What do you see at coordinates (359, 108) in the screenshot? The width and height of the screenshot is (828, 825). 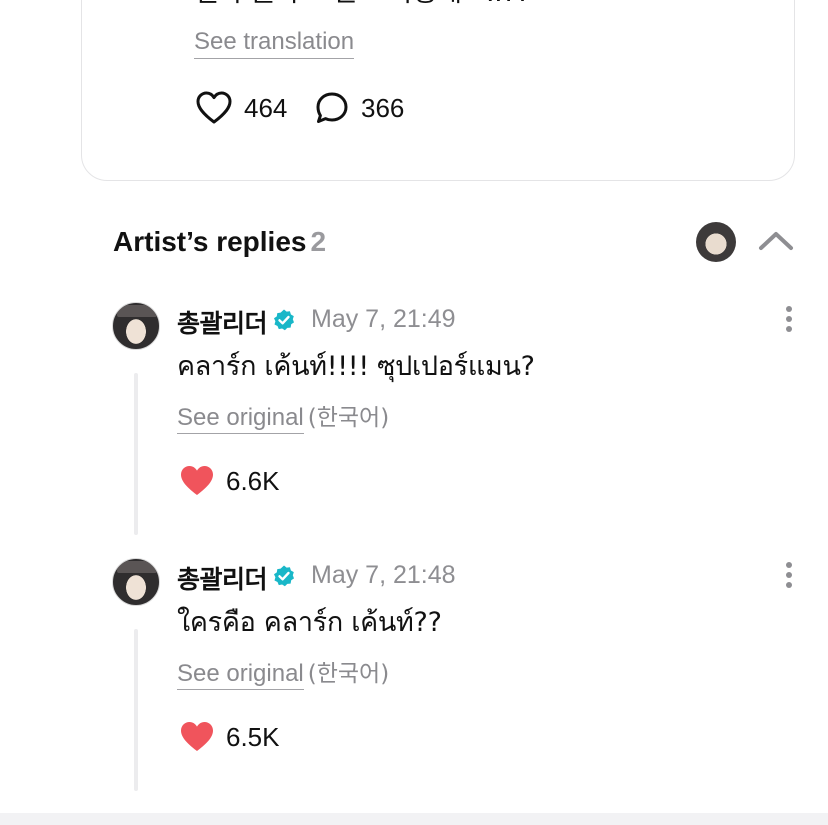 I see `post-comment-button: 366` at bounding box center [359, 108].